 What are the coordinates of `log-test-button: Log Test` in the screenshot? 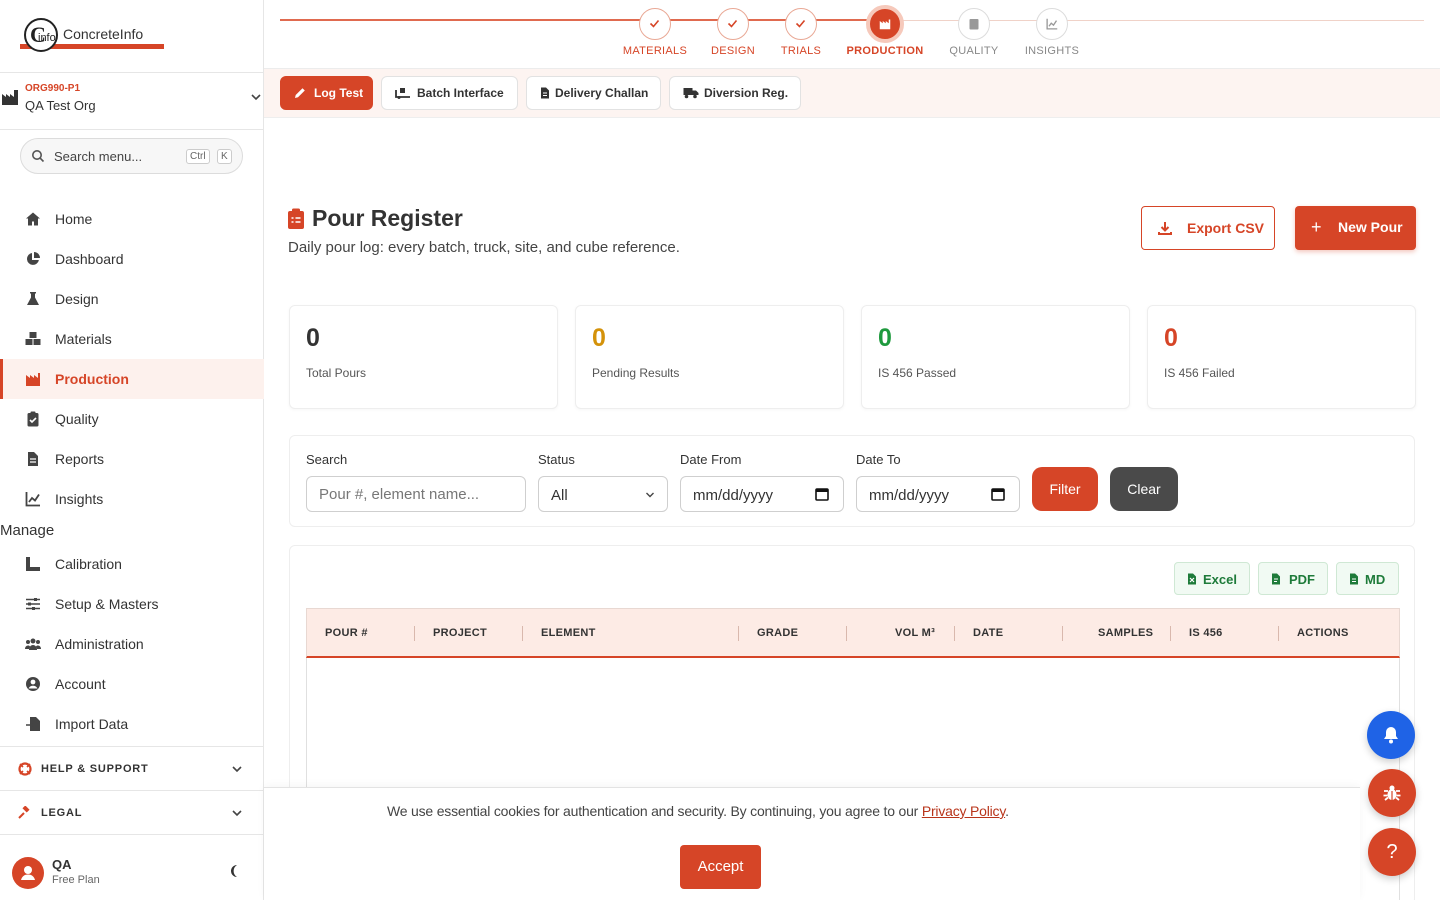 It's located at (326, 93).